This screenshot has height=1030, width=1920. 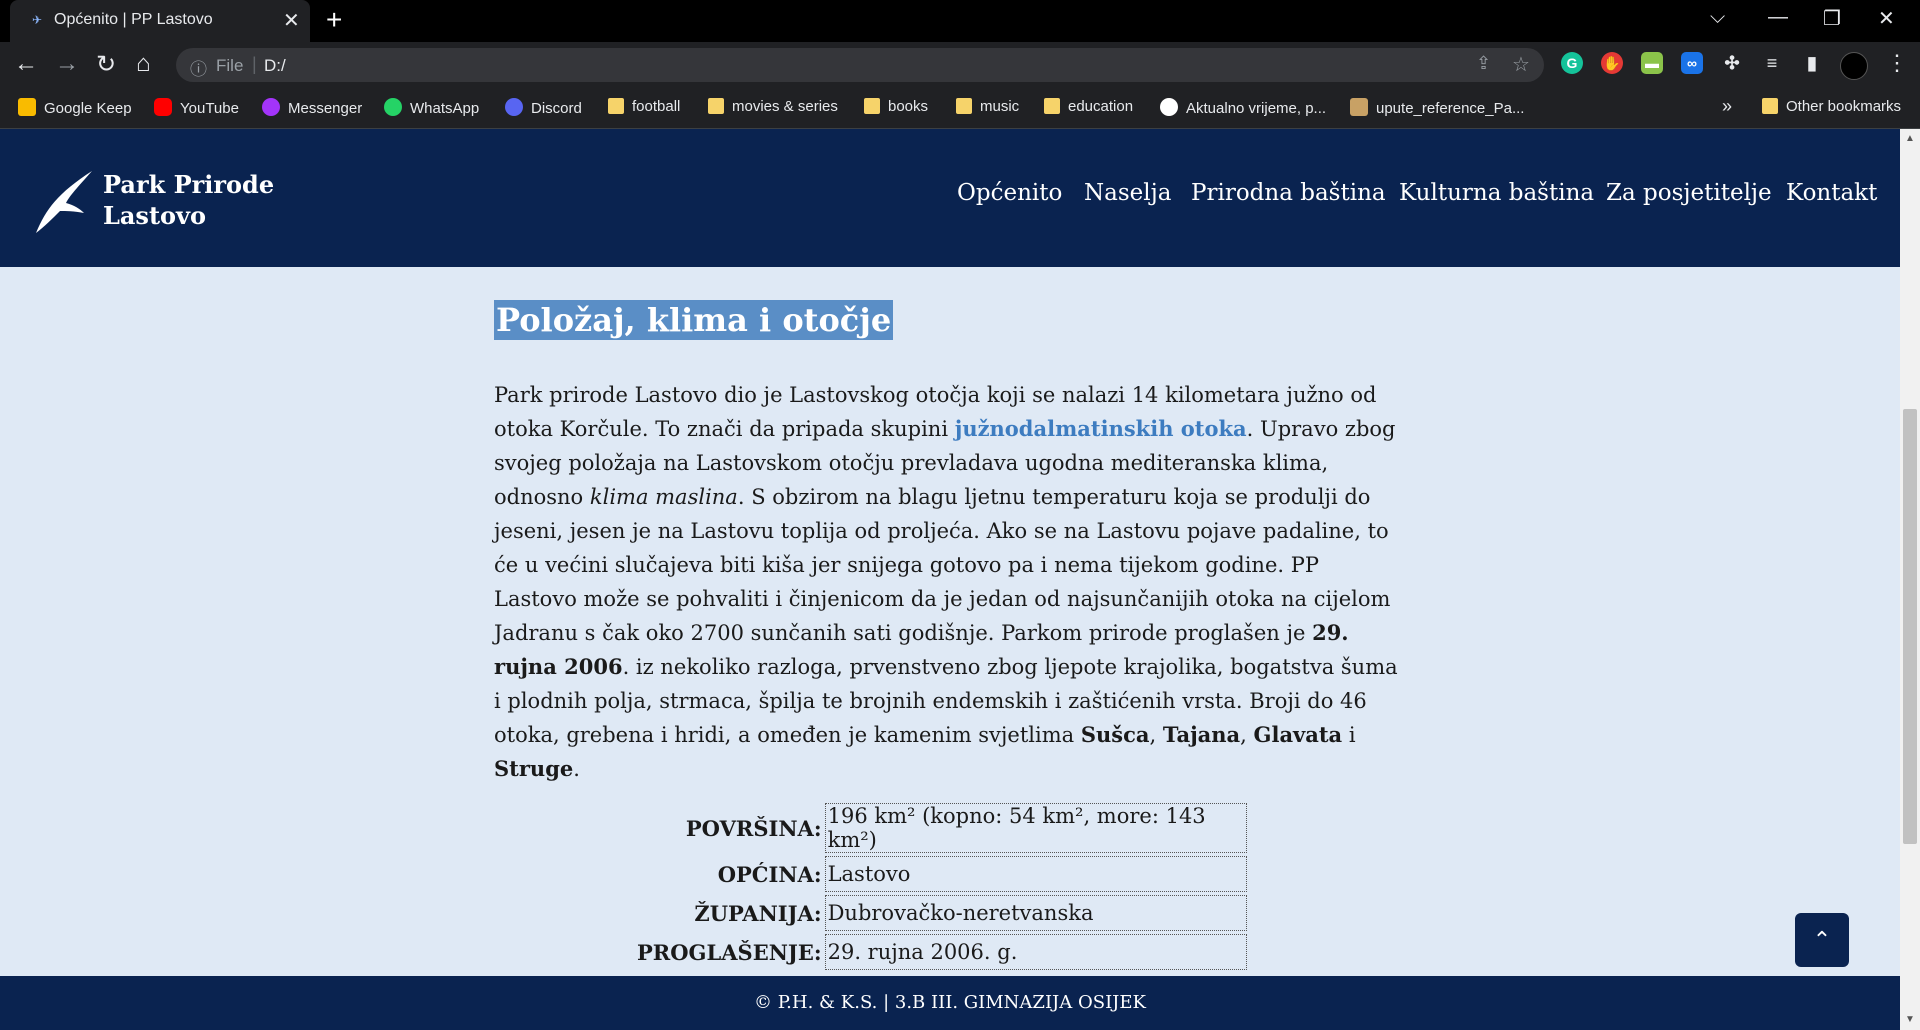 What do you see at coordinates (198, 67) in the screenshot?
I see `site-info-icon: ⓘ` at bounding box center [198, 67].